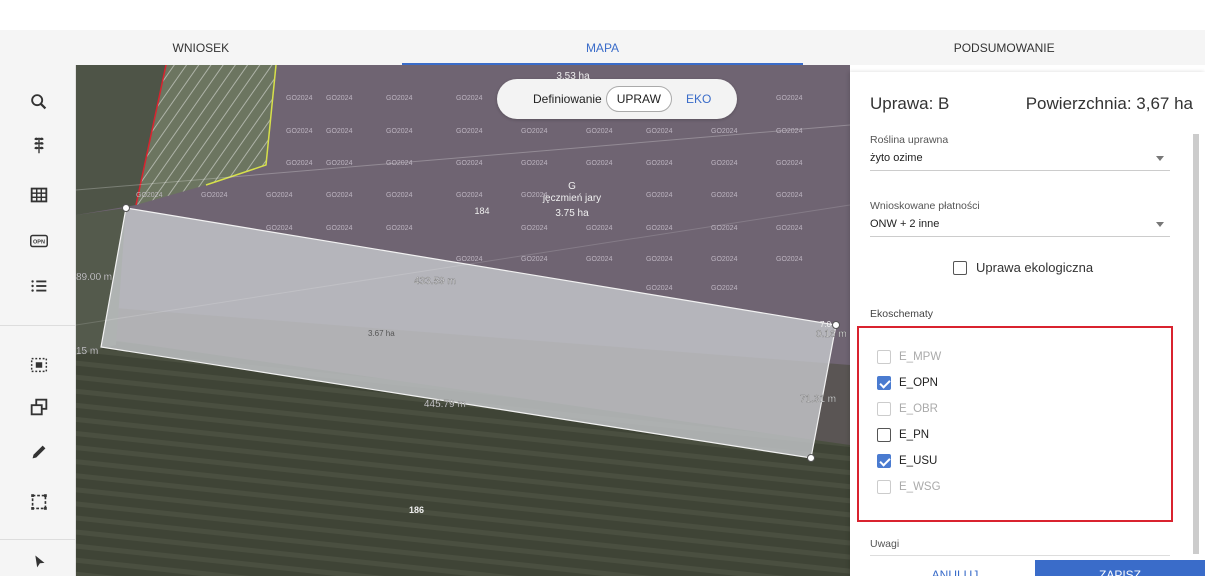  Describe the element at coordinates (910, 103) in the screenshot. I see `crop-title: Uprawa: B` at that location.